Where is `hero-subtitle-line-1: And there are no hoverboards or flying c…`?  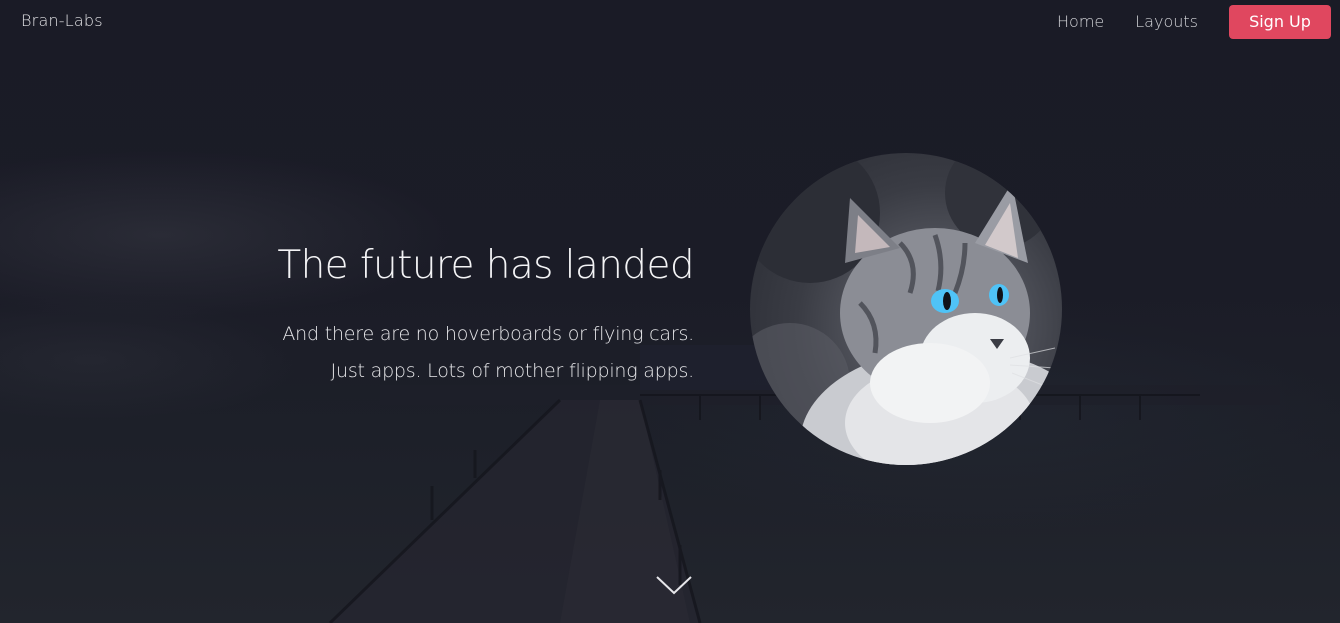
hero-subtitle-line-1: And there are no hoverboards or flying c… is located at coordinates (488, 334).